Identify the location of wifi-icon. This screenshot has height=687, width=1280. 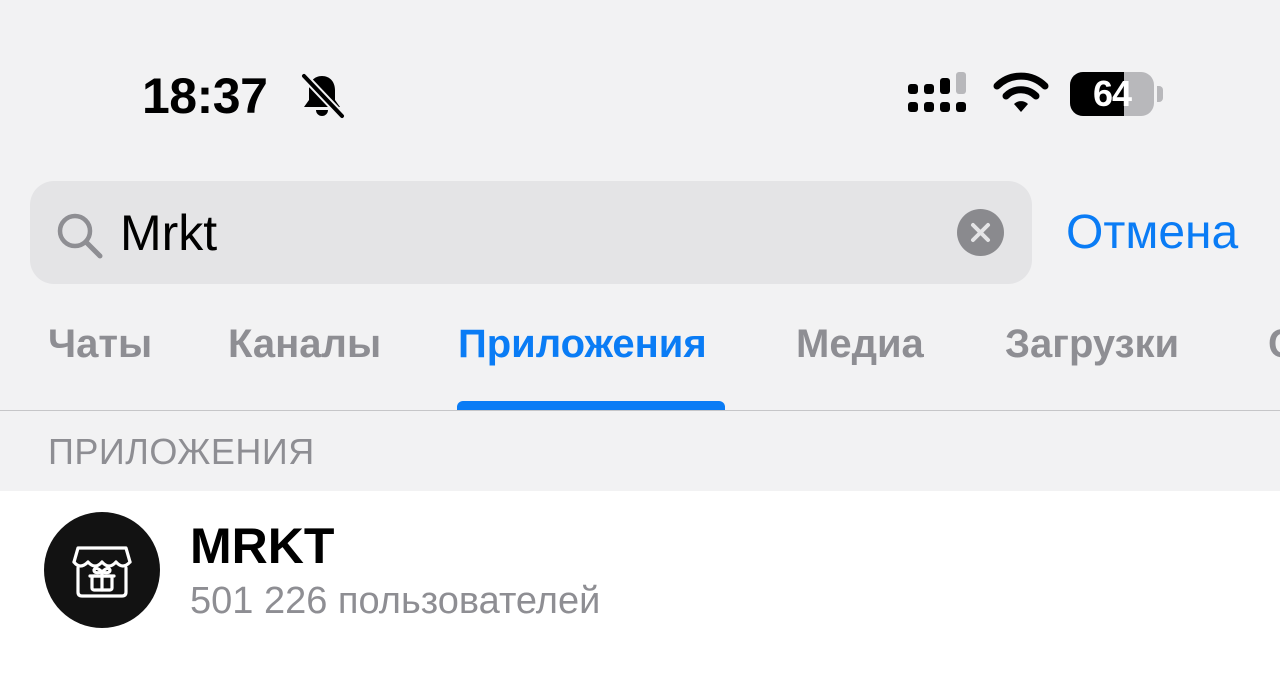
(1021, 92).